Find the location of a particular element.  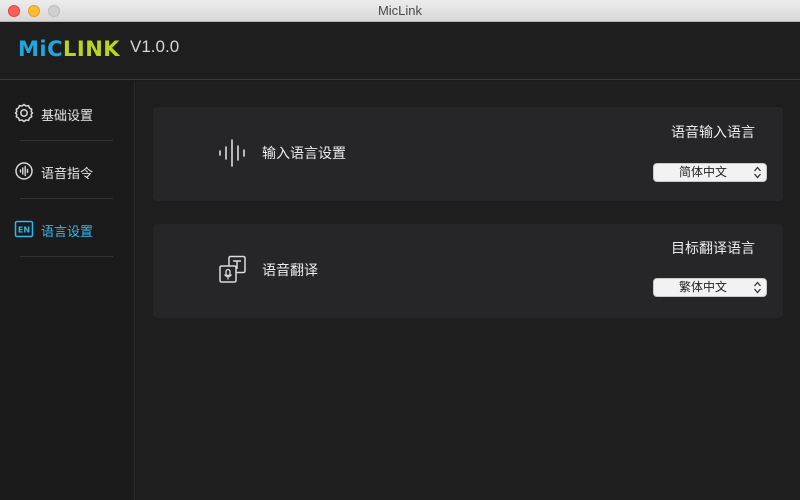

sidebar-item-language-settings: EN 语言设置 is located at coordinates (67, 228).